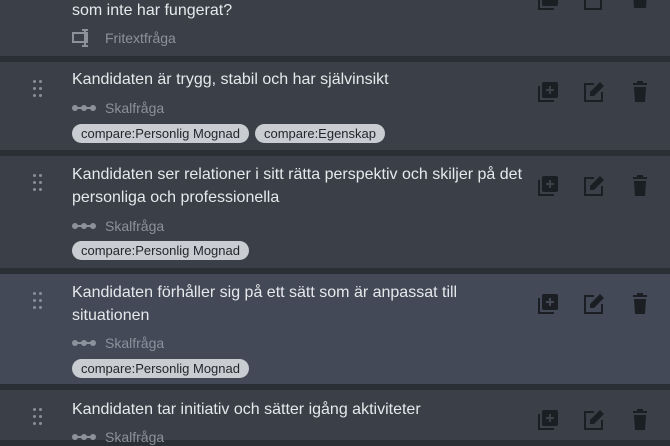 The image size is (670, 446). I want to click on free-text-icon, so click(84, 38).